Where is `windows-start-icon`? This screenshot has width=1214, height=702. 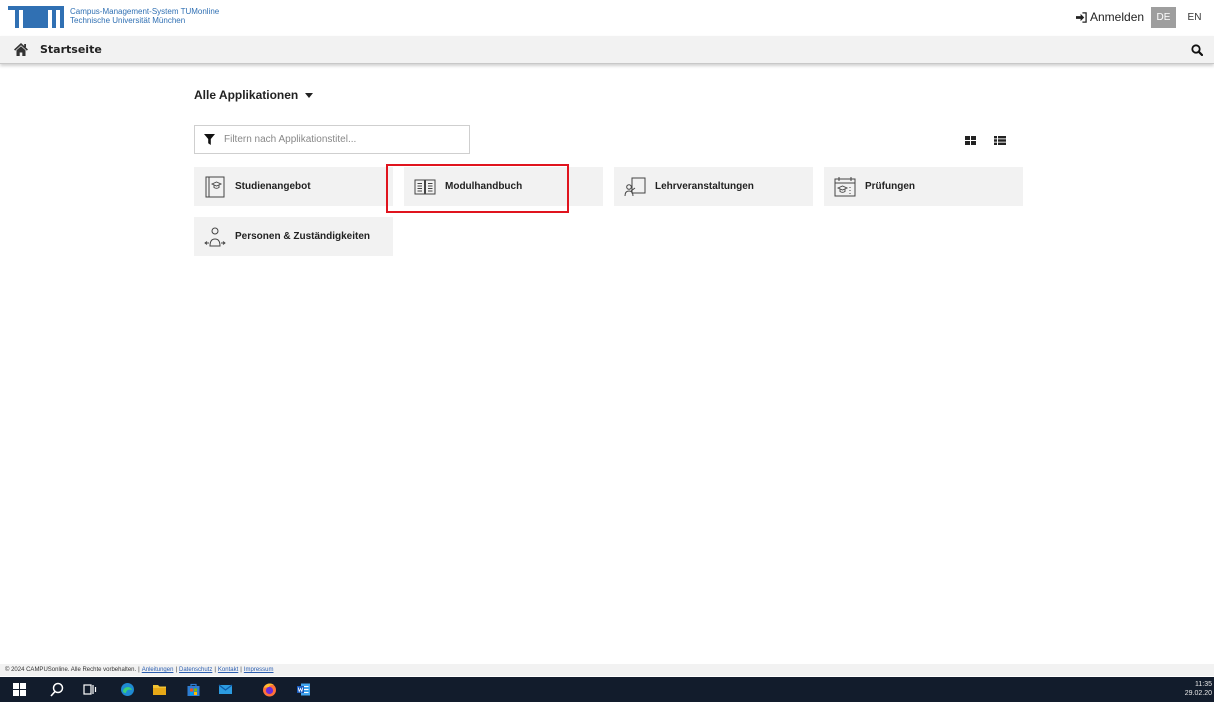
windows-start-icon is located at coordinates (19, 689).